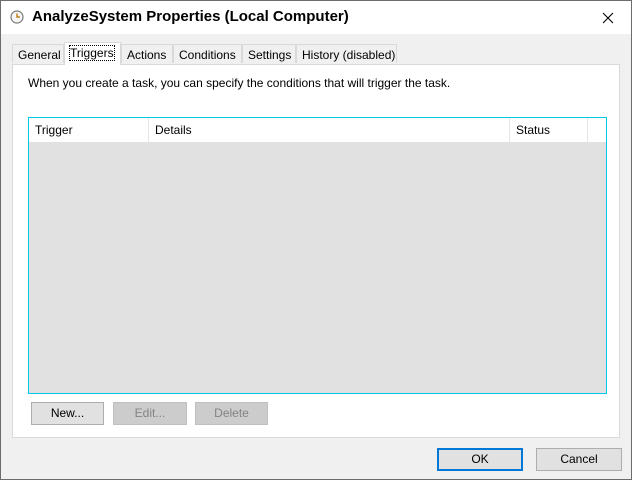 Image resolution: width=632 pixels, height=480 pixels. What do you see at coordinates (597, 130) in the screenshot?
I see `column-header-filler` at bounding box center [597, 130].